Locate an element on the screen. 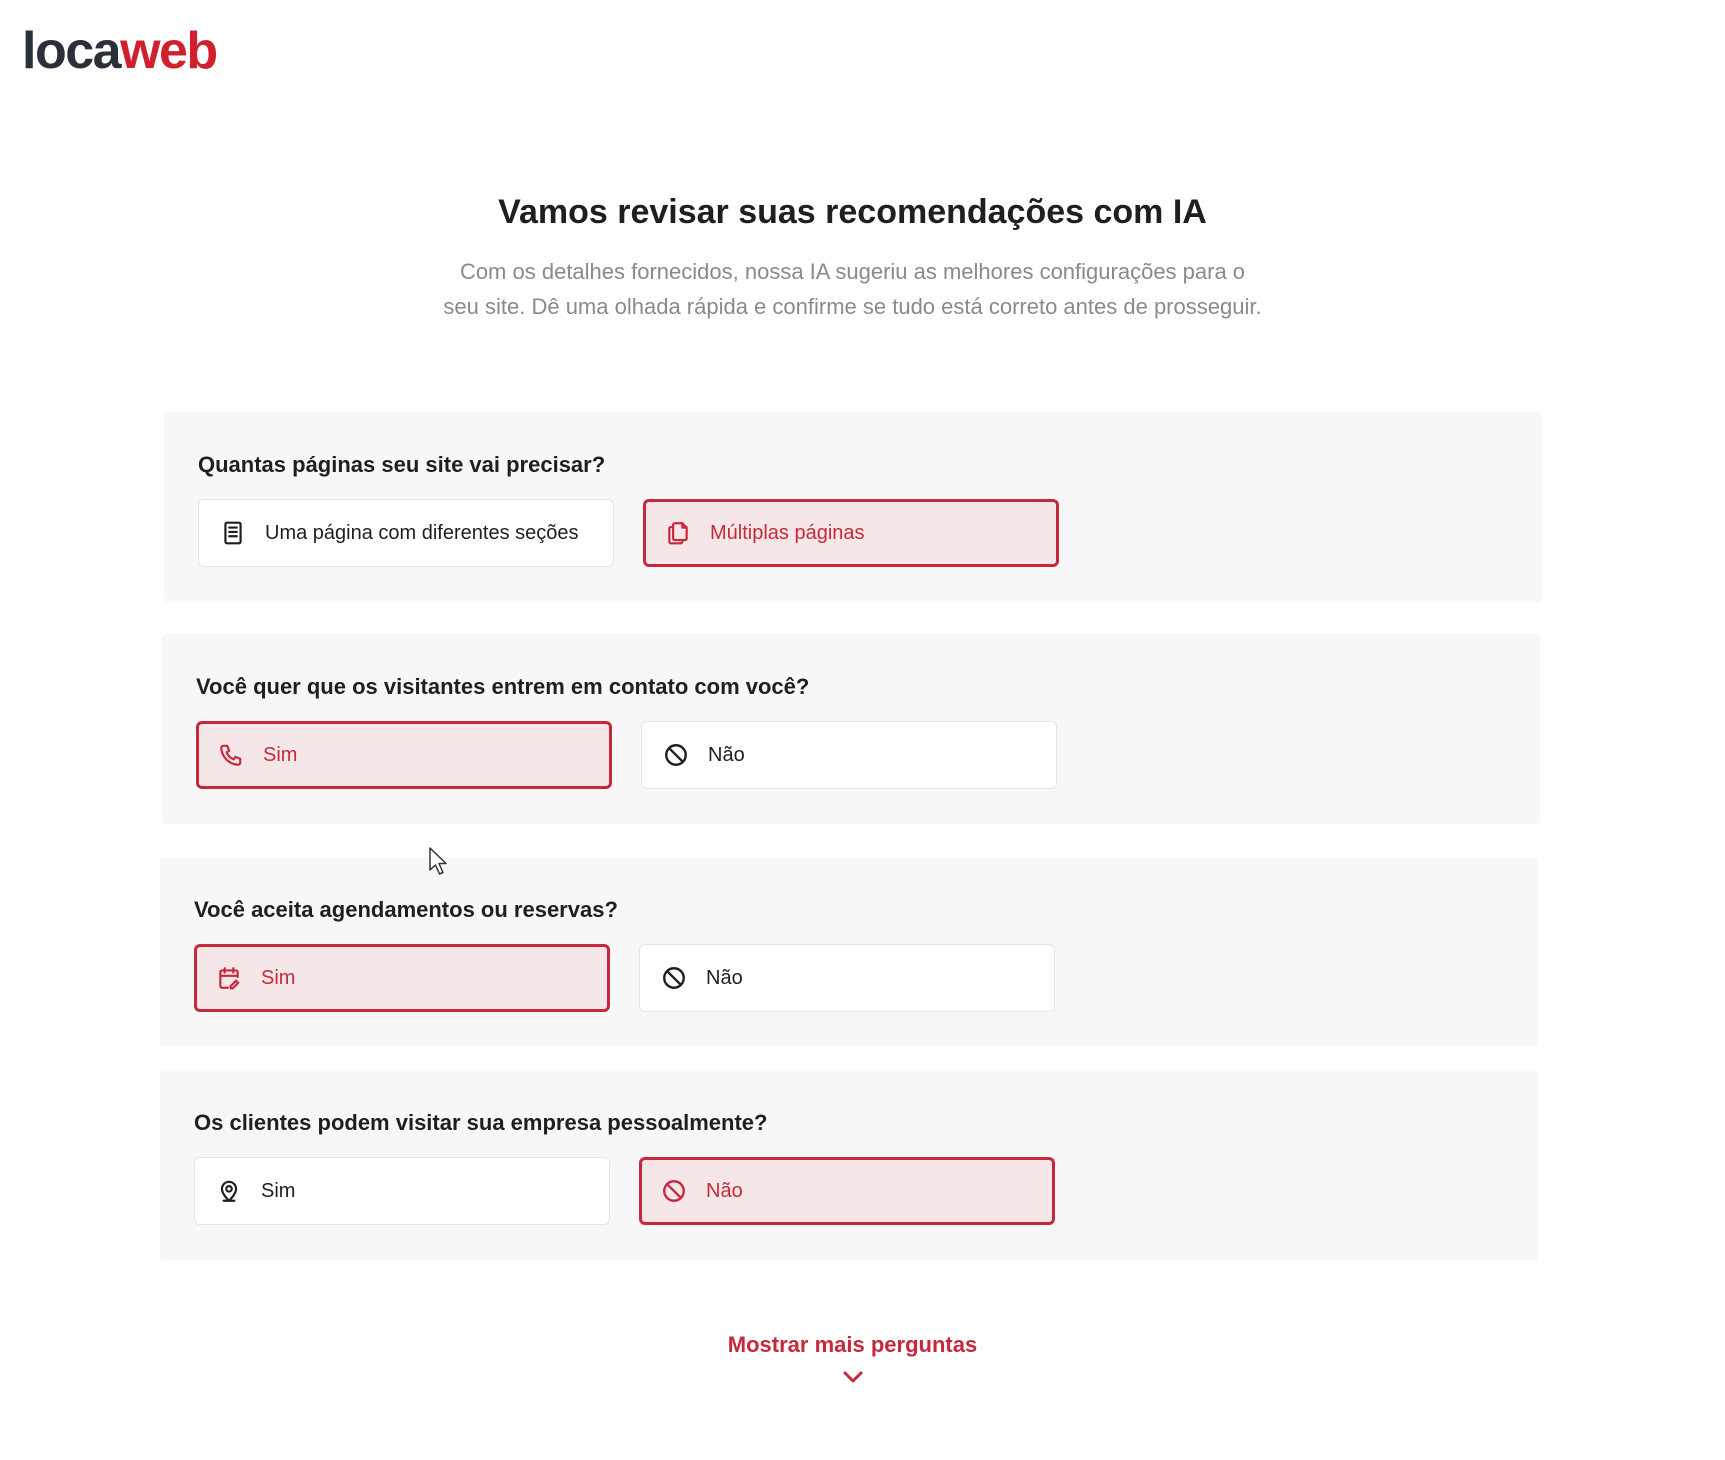 Image resolution: width=1725 pixels, height=1460 pixels. option-label: Múltiplas páginas is located at coordinates (787, 533).